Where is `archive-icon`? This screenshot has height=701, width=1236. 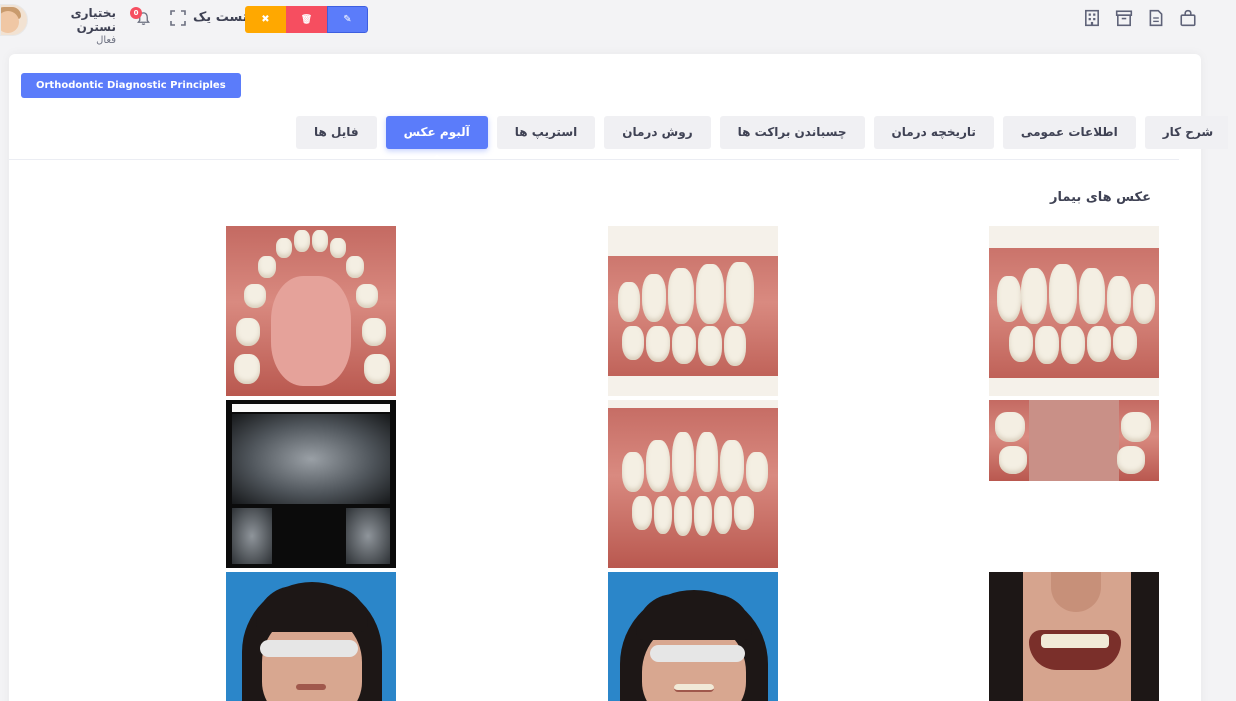 archive-icon is located at coordinates (1124, 18).